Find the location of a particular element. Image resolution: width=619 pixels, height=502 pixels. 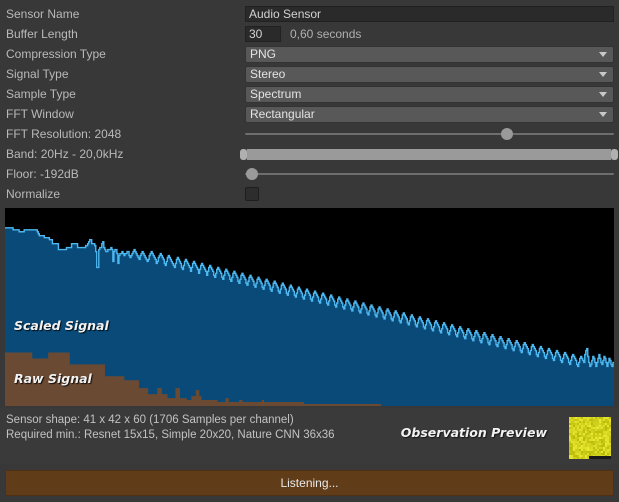

property-field: PNG is located at coordinates (432, 54).